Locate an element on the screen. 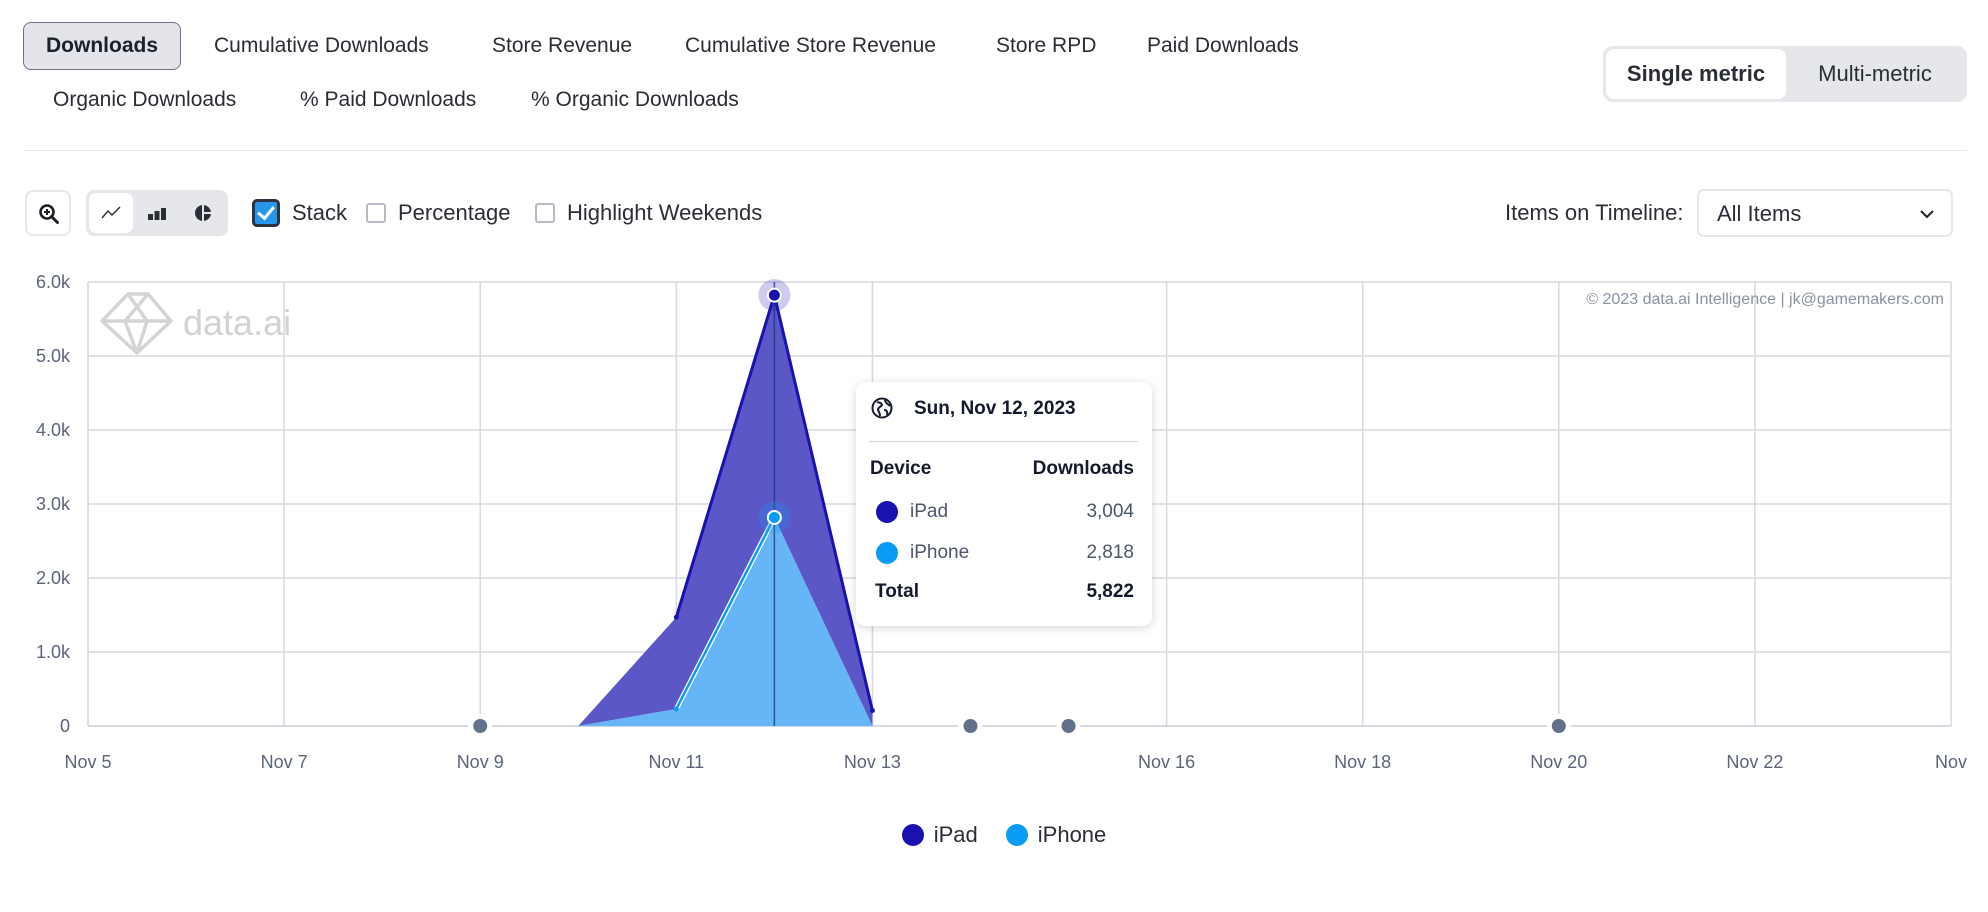 The image size is (1988, 912). ipad-color-swatch is located at coordinates (887, 512).